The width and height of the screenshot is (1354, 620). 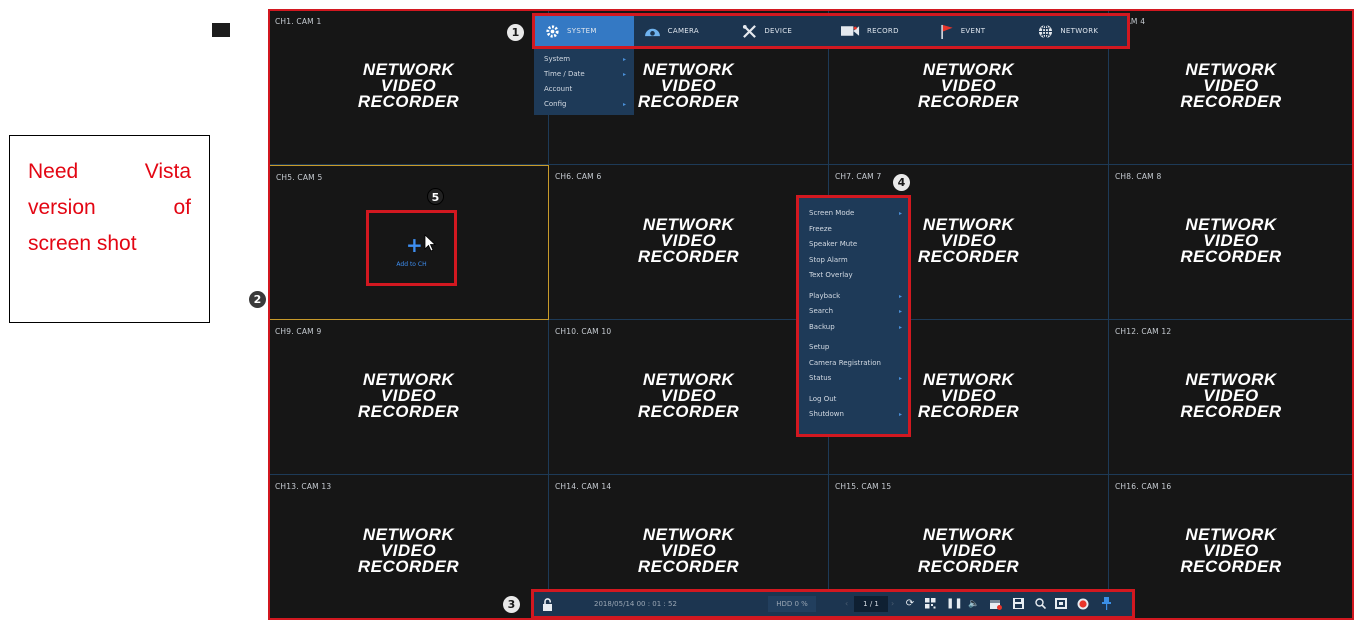 I want to click on ctx-item-status: Status ▸, so click(x=853, y=379).